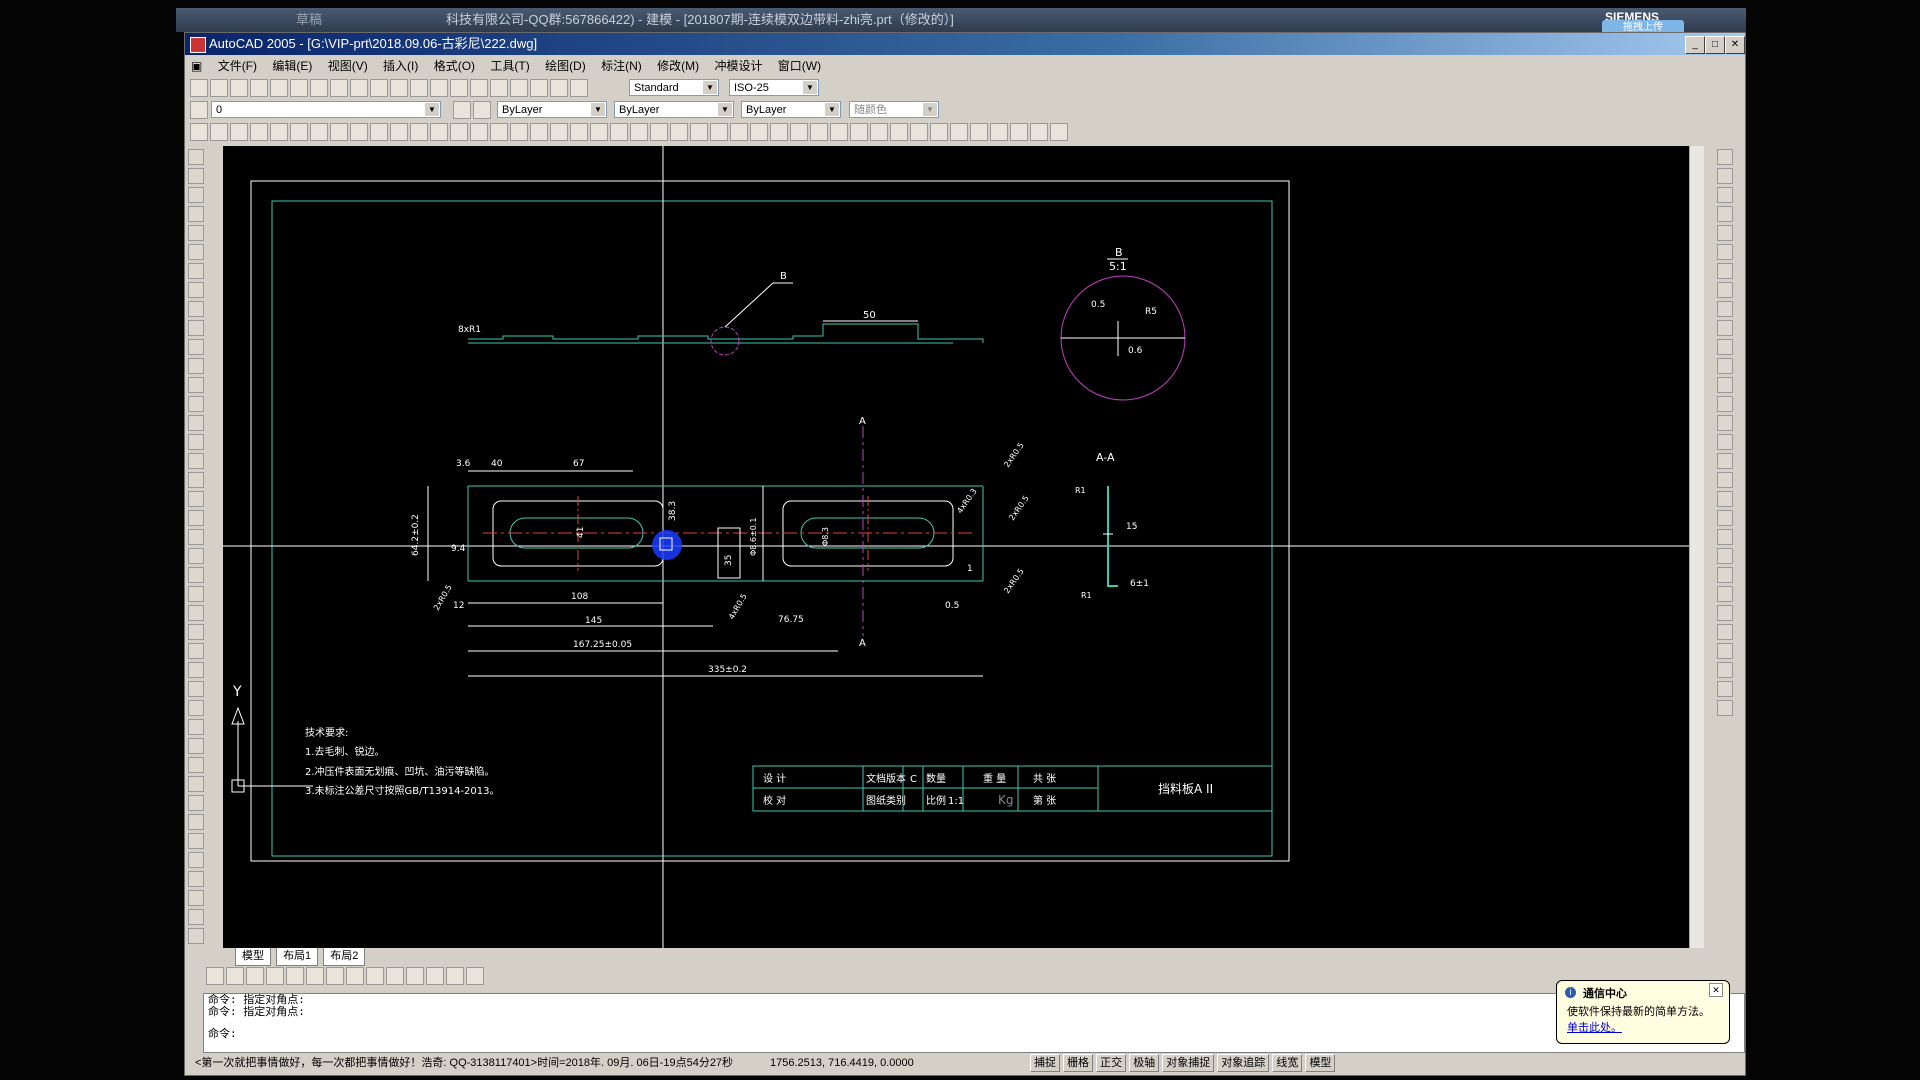 This screenshot has width=1920, height=1080. What do you see at coordinates (799, 66) in the screenshot?
I see `menu-window: 窗口(W)` at bounding box center [799, 66].